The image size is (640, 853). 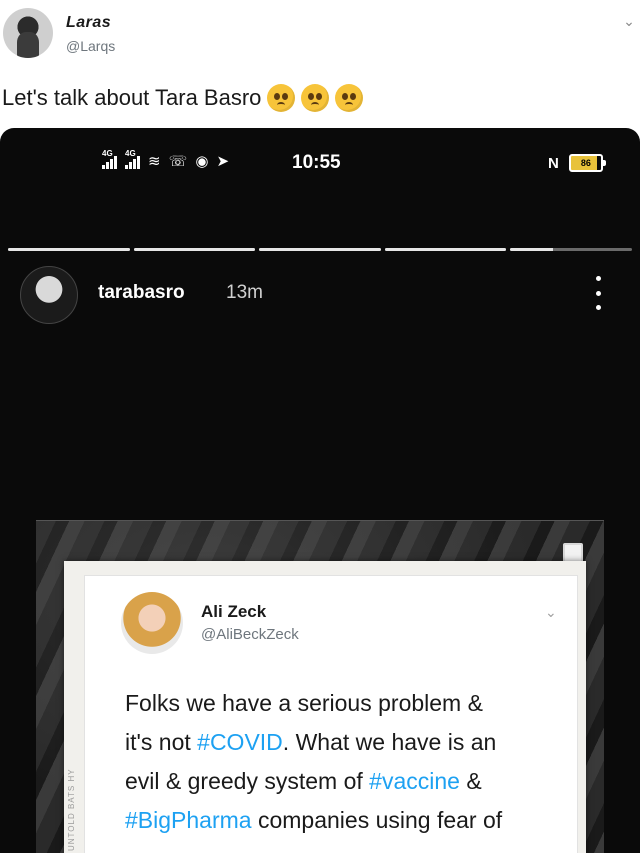 I want to click on inner-author-handle: @AliBeckZeck, so click(x=250, y=634).